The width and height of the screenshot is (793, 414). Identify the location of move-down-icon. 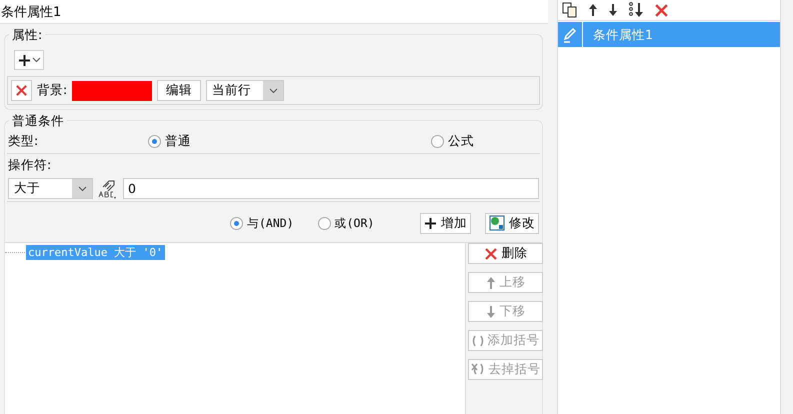
(613, 10).